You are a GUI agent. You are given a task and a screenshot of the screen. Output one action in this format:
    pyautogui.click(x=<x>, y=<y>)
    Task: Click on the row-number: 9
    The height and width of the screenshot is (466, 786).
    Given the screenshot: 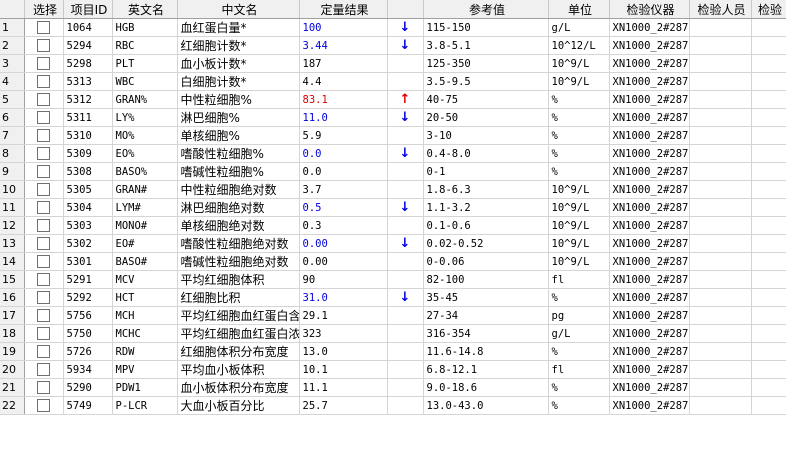 What is the action you would take?
    pyautogui.click(x=12, y=171)
    